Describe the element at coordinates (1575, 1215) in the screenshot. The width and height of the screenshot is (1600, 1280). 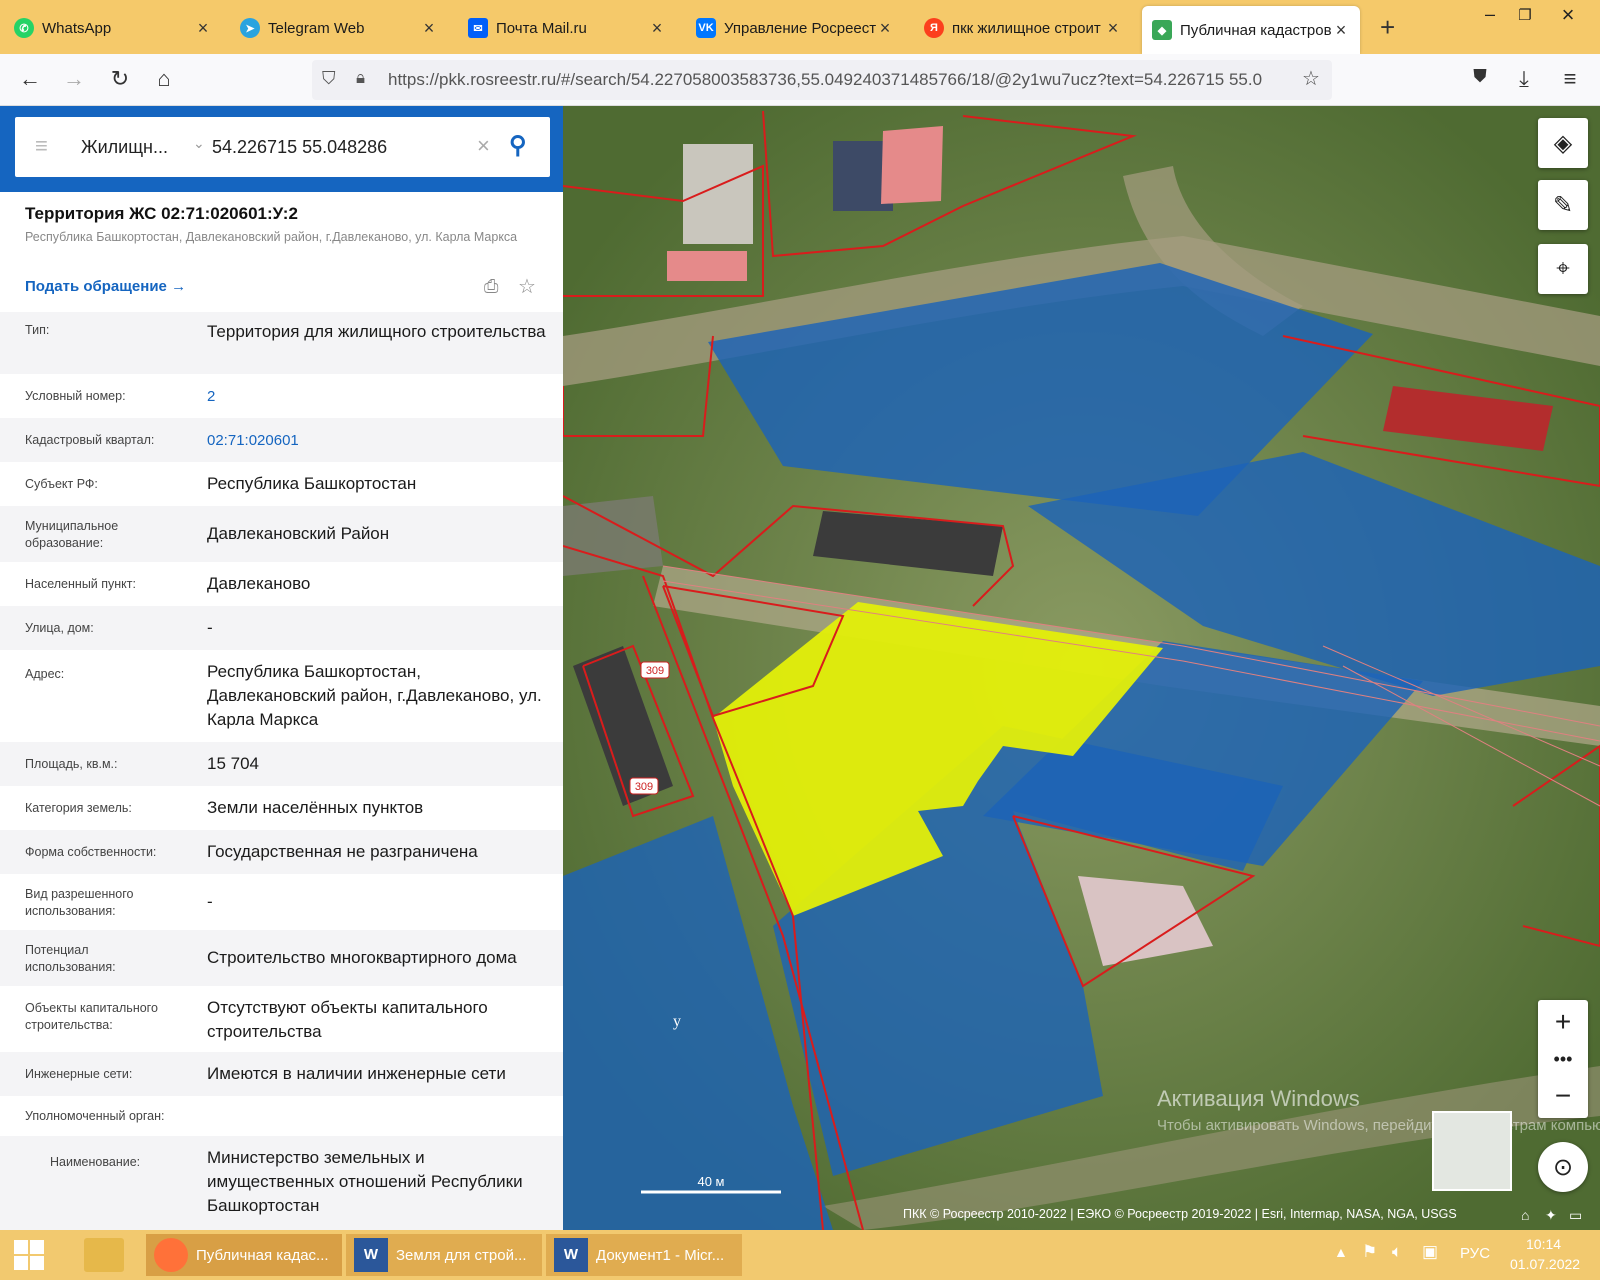
I see `fullscreen-icon: ▭` at that location.